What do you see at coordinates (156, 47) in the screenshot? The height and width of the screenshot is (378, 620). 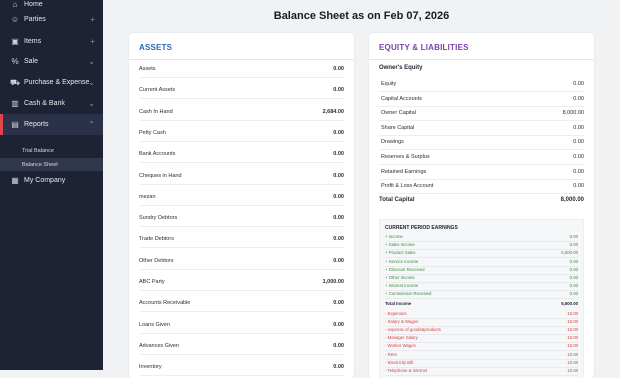 I see `assets-heading: ASSETS` at bounding box center [156, 47].